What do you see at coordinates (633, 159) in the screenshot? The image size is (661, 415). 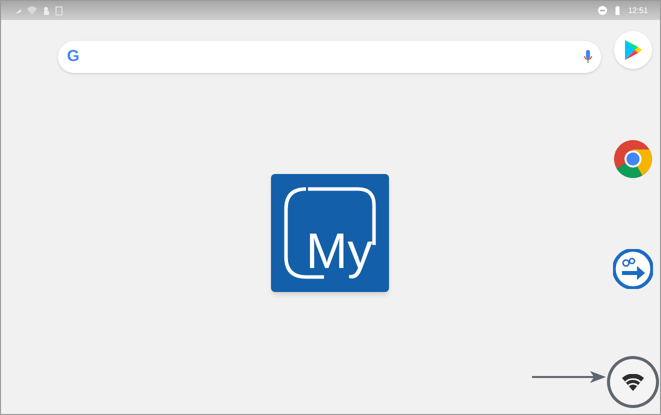 I see `chrome-icon` at bounding box center [633, 159].